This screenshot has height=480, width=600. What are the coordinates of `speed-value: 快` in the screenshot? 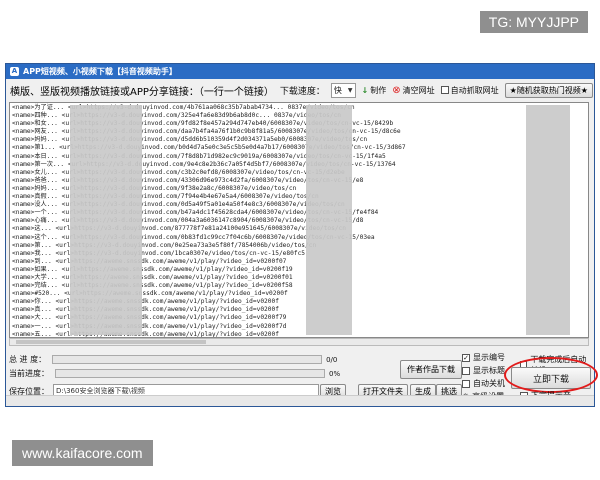 It's located at (337, 90).